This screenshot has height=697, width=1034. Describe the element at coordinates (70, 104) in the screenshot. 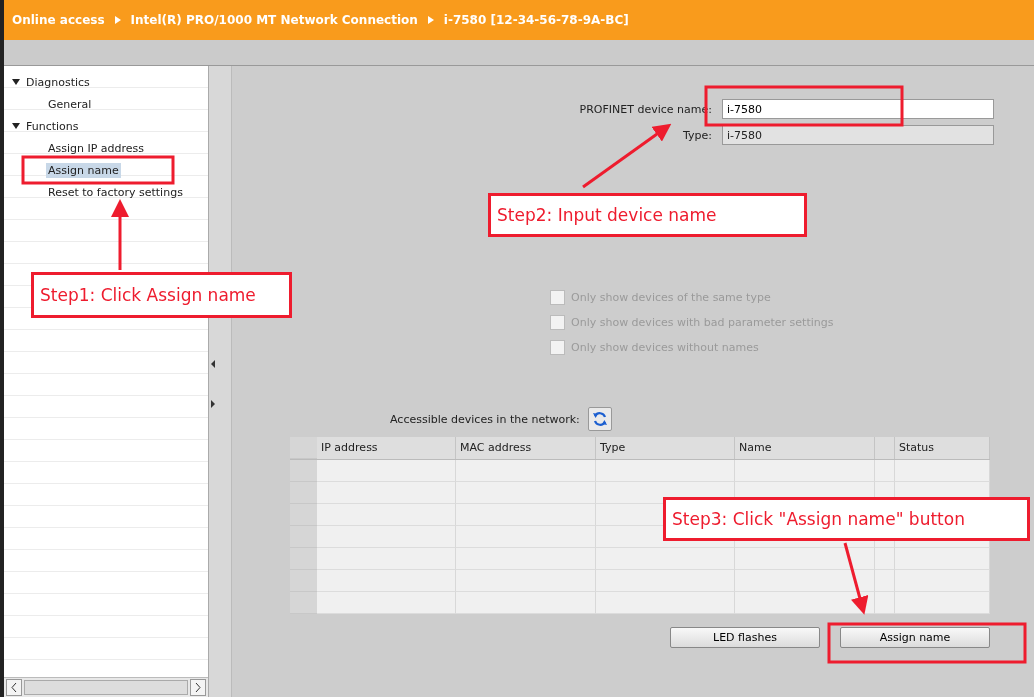

I see `tree-item: General` at that location.